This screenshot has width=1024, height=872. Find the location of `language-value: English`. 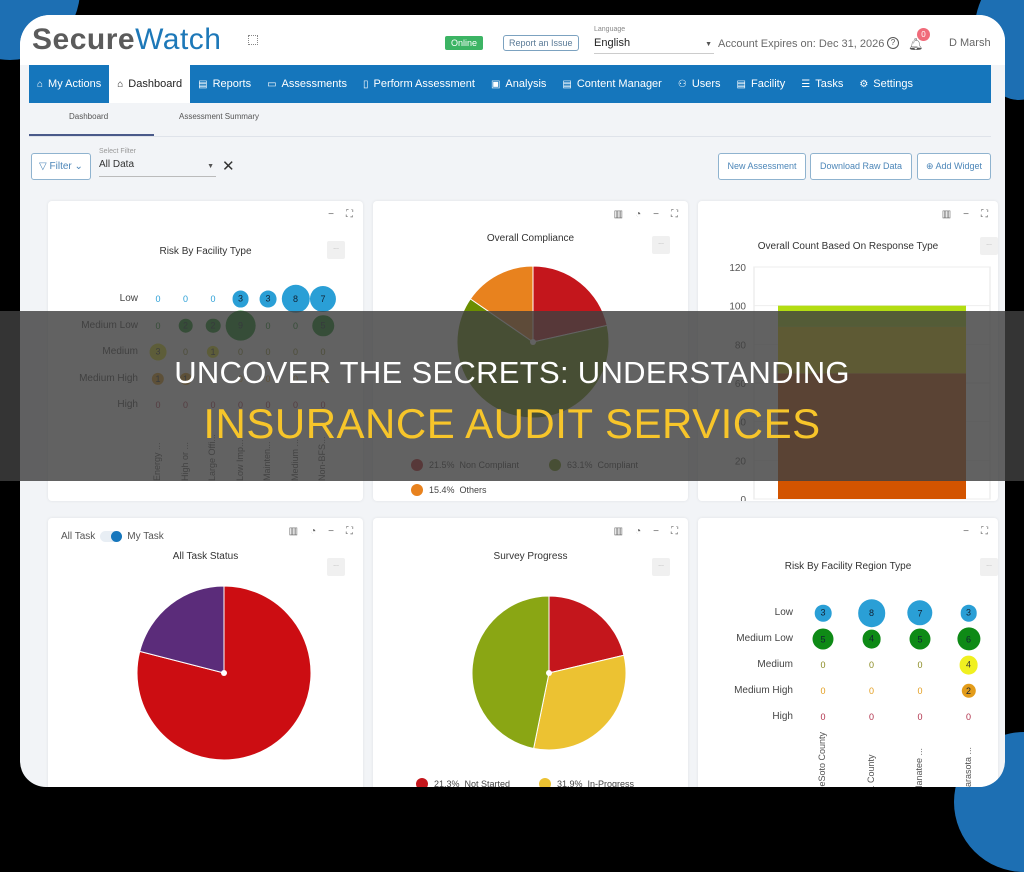

language-value: English is located at coordinates (612, 43).